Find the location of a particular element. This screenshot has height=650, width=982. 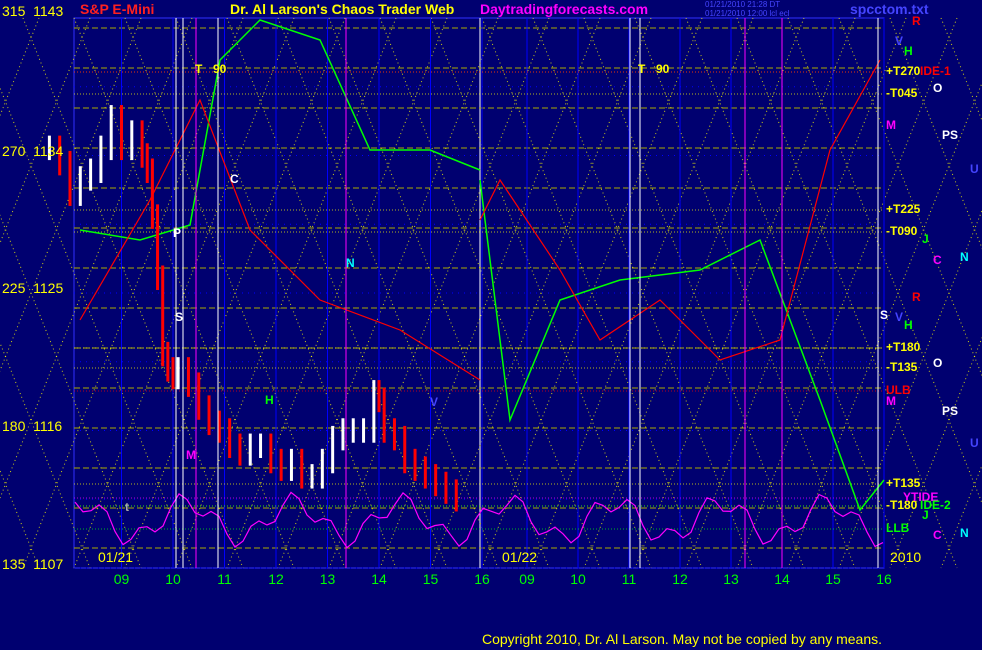

x-tick-day2-13: 13 is located at coordinates (731, 579).